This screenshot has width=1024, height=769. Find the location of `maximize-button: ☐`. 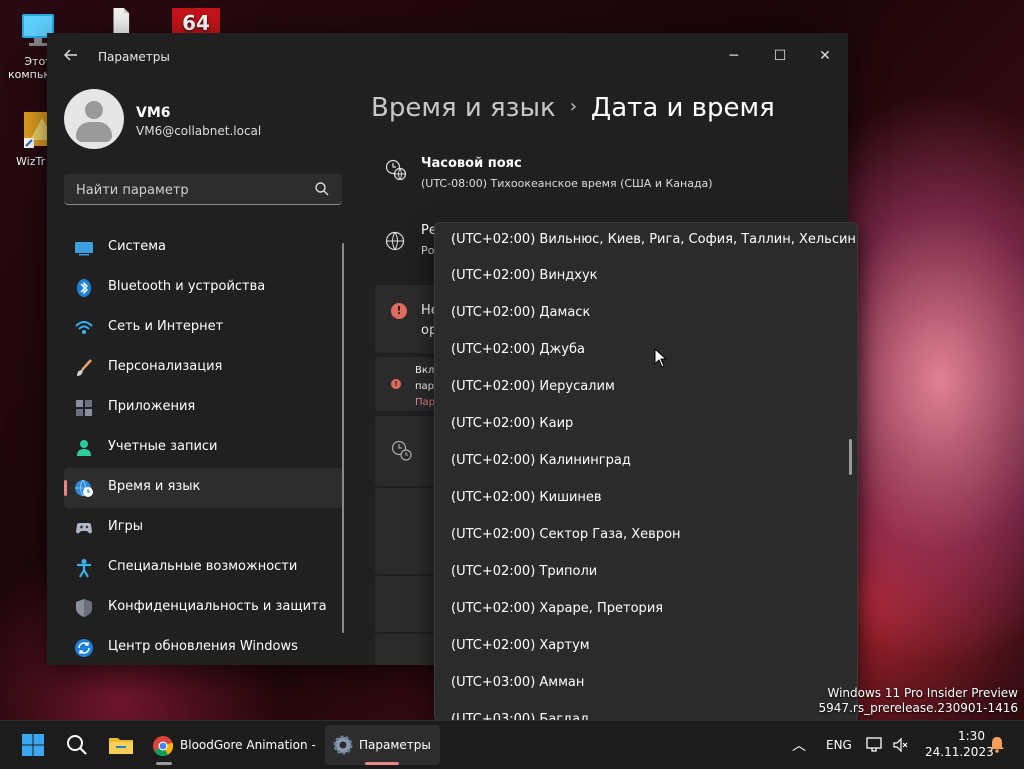

maximize-button: ☐ is located at coordinates (780, 56).